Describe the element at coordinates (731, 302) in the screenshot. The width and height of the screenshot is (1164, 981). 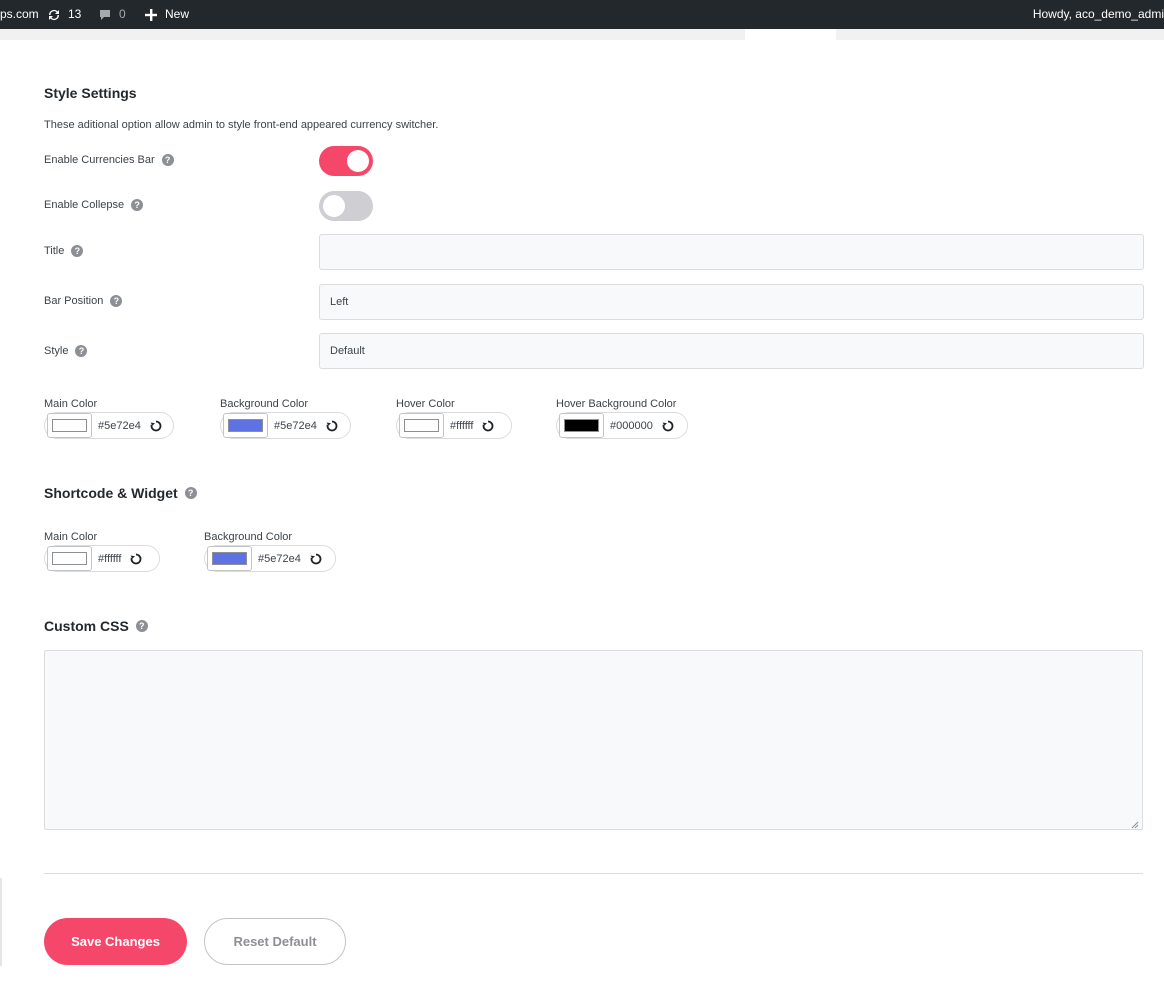
I see `bar-position-select: Left` at that location.